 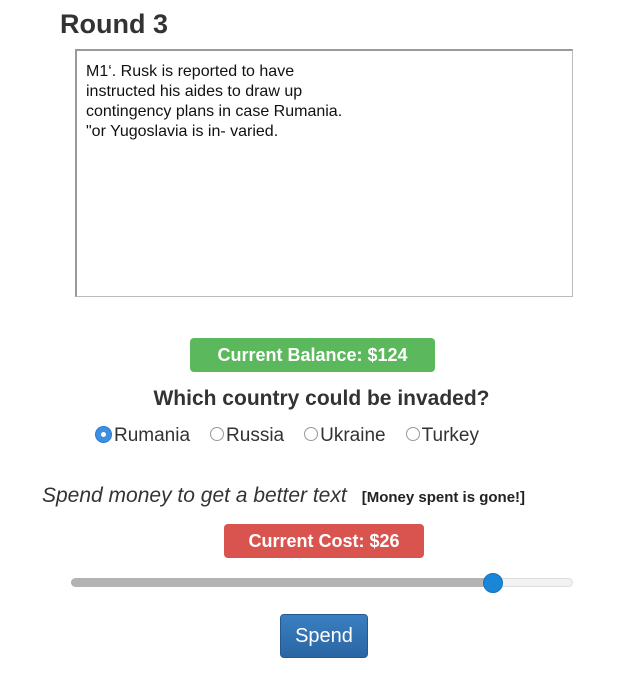 What do you see at coordinates (321, 398) in the screenshot?
I see `question-text: Which country could be invaded?` at bounding box center [321, 398].